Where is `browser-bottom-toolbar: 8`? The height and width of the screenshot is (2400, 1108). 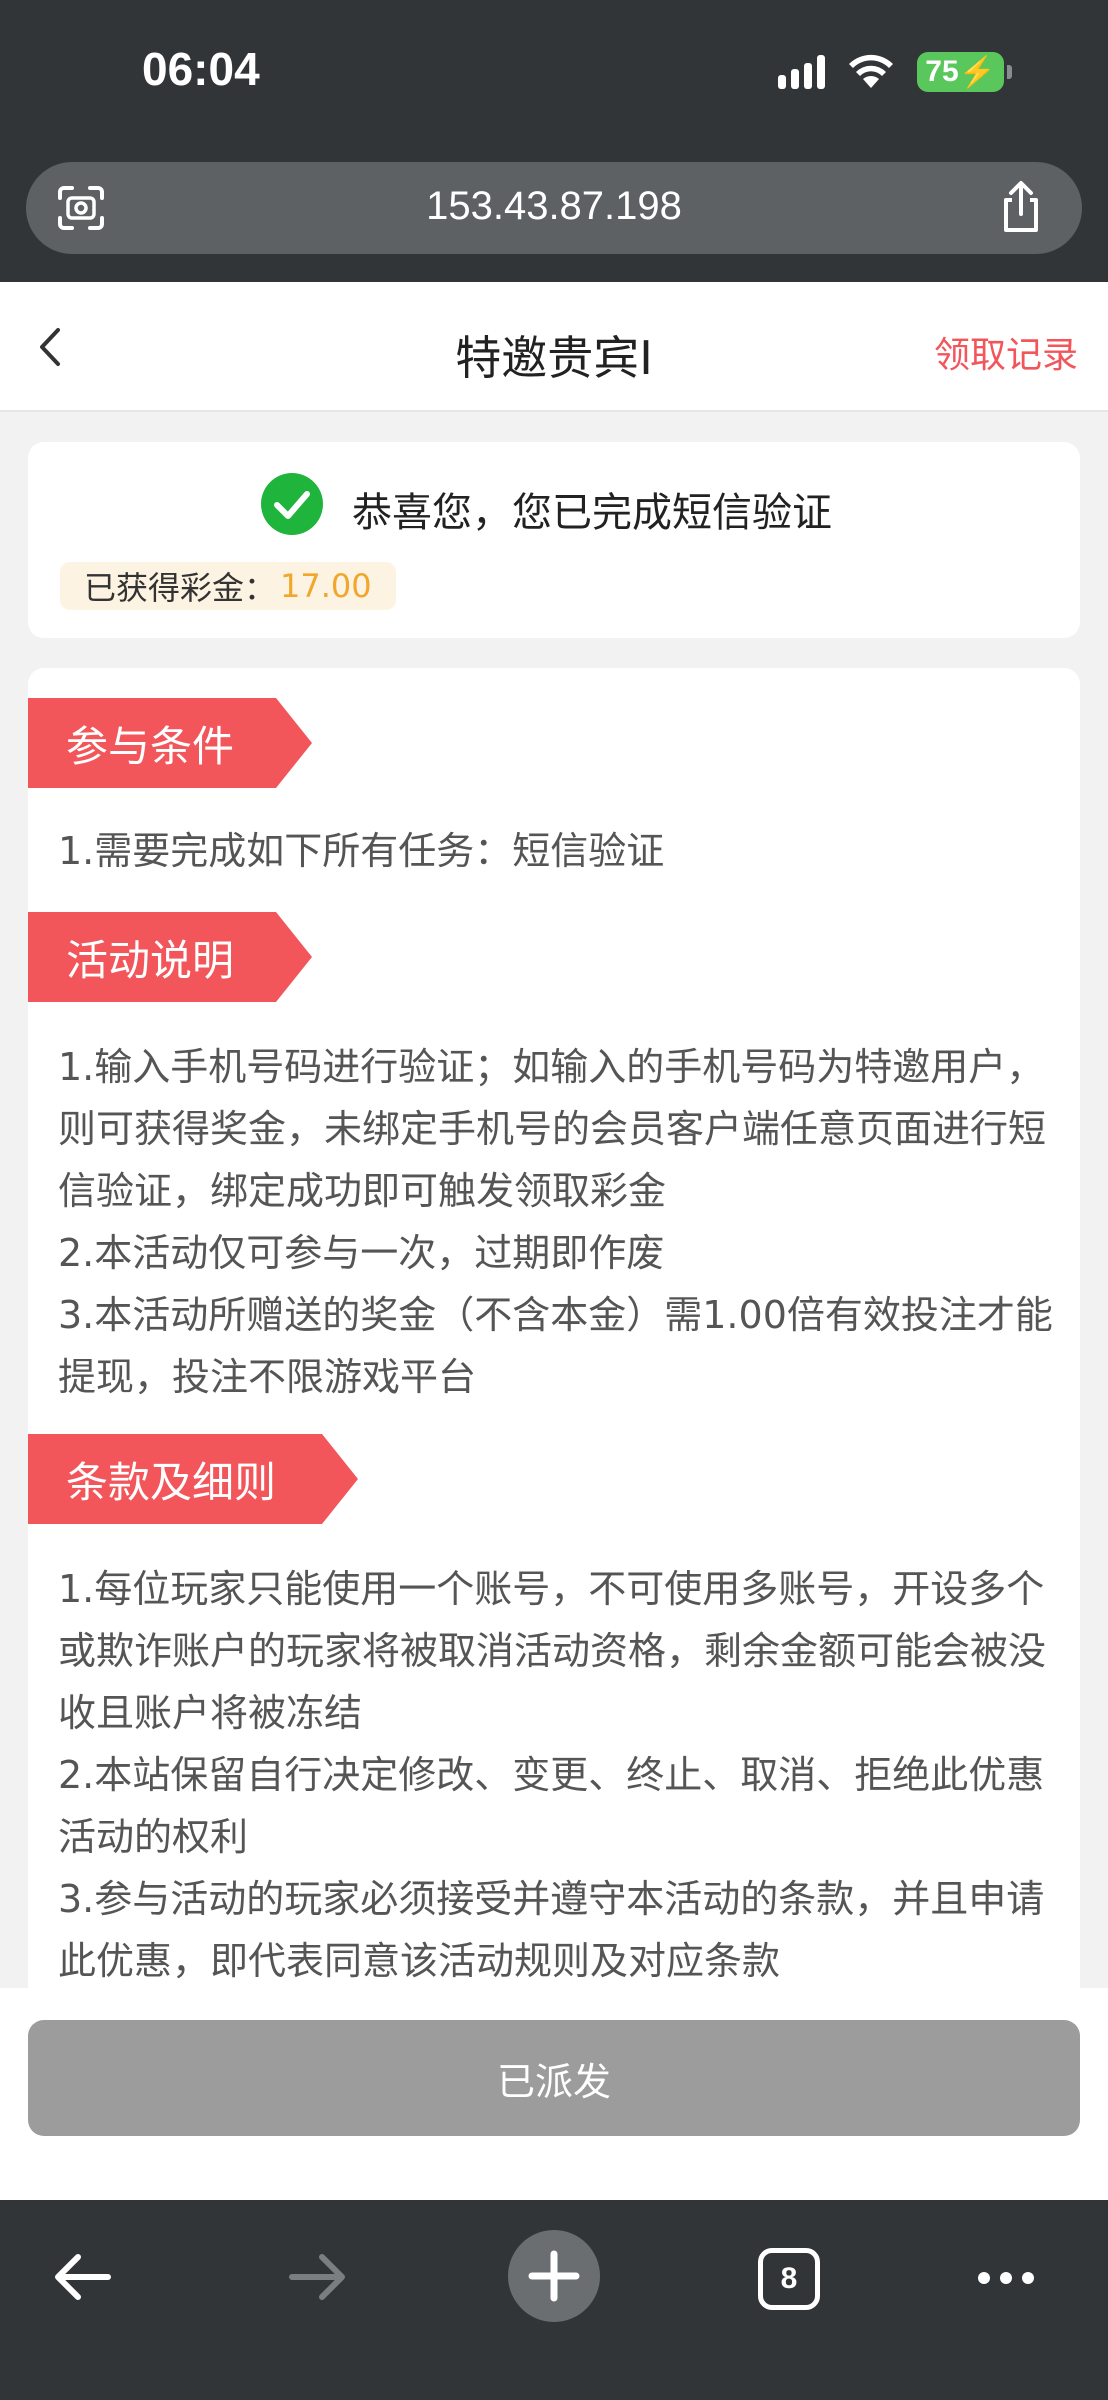
browser-bottom-toolbar: 8 is located at coordinates (554, 2300).